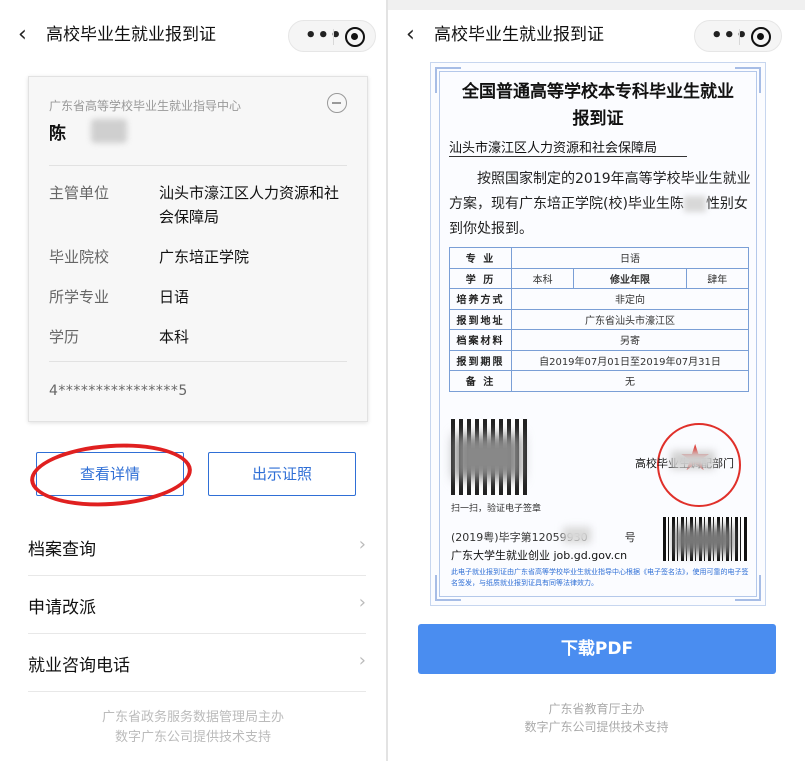 The image size is (805, 761). Describe the element at coordinates (596, 5) in the screenshot. I see `top-strip` at that location.